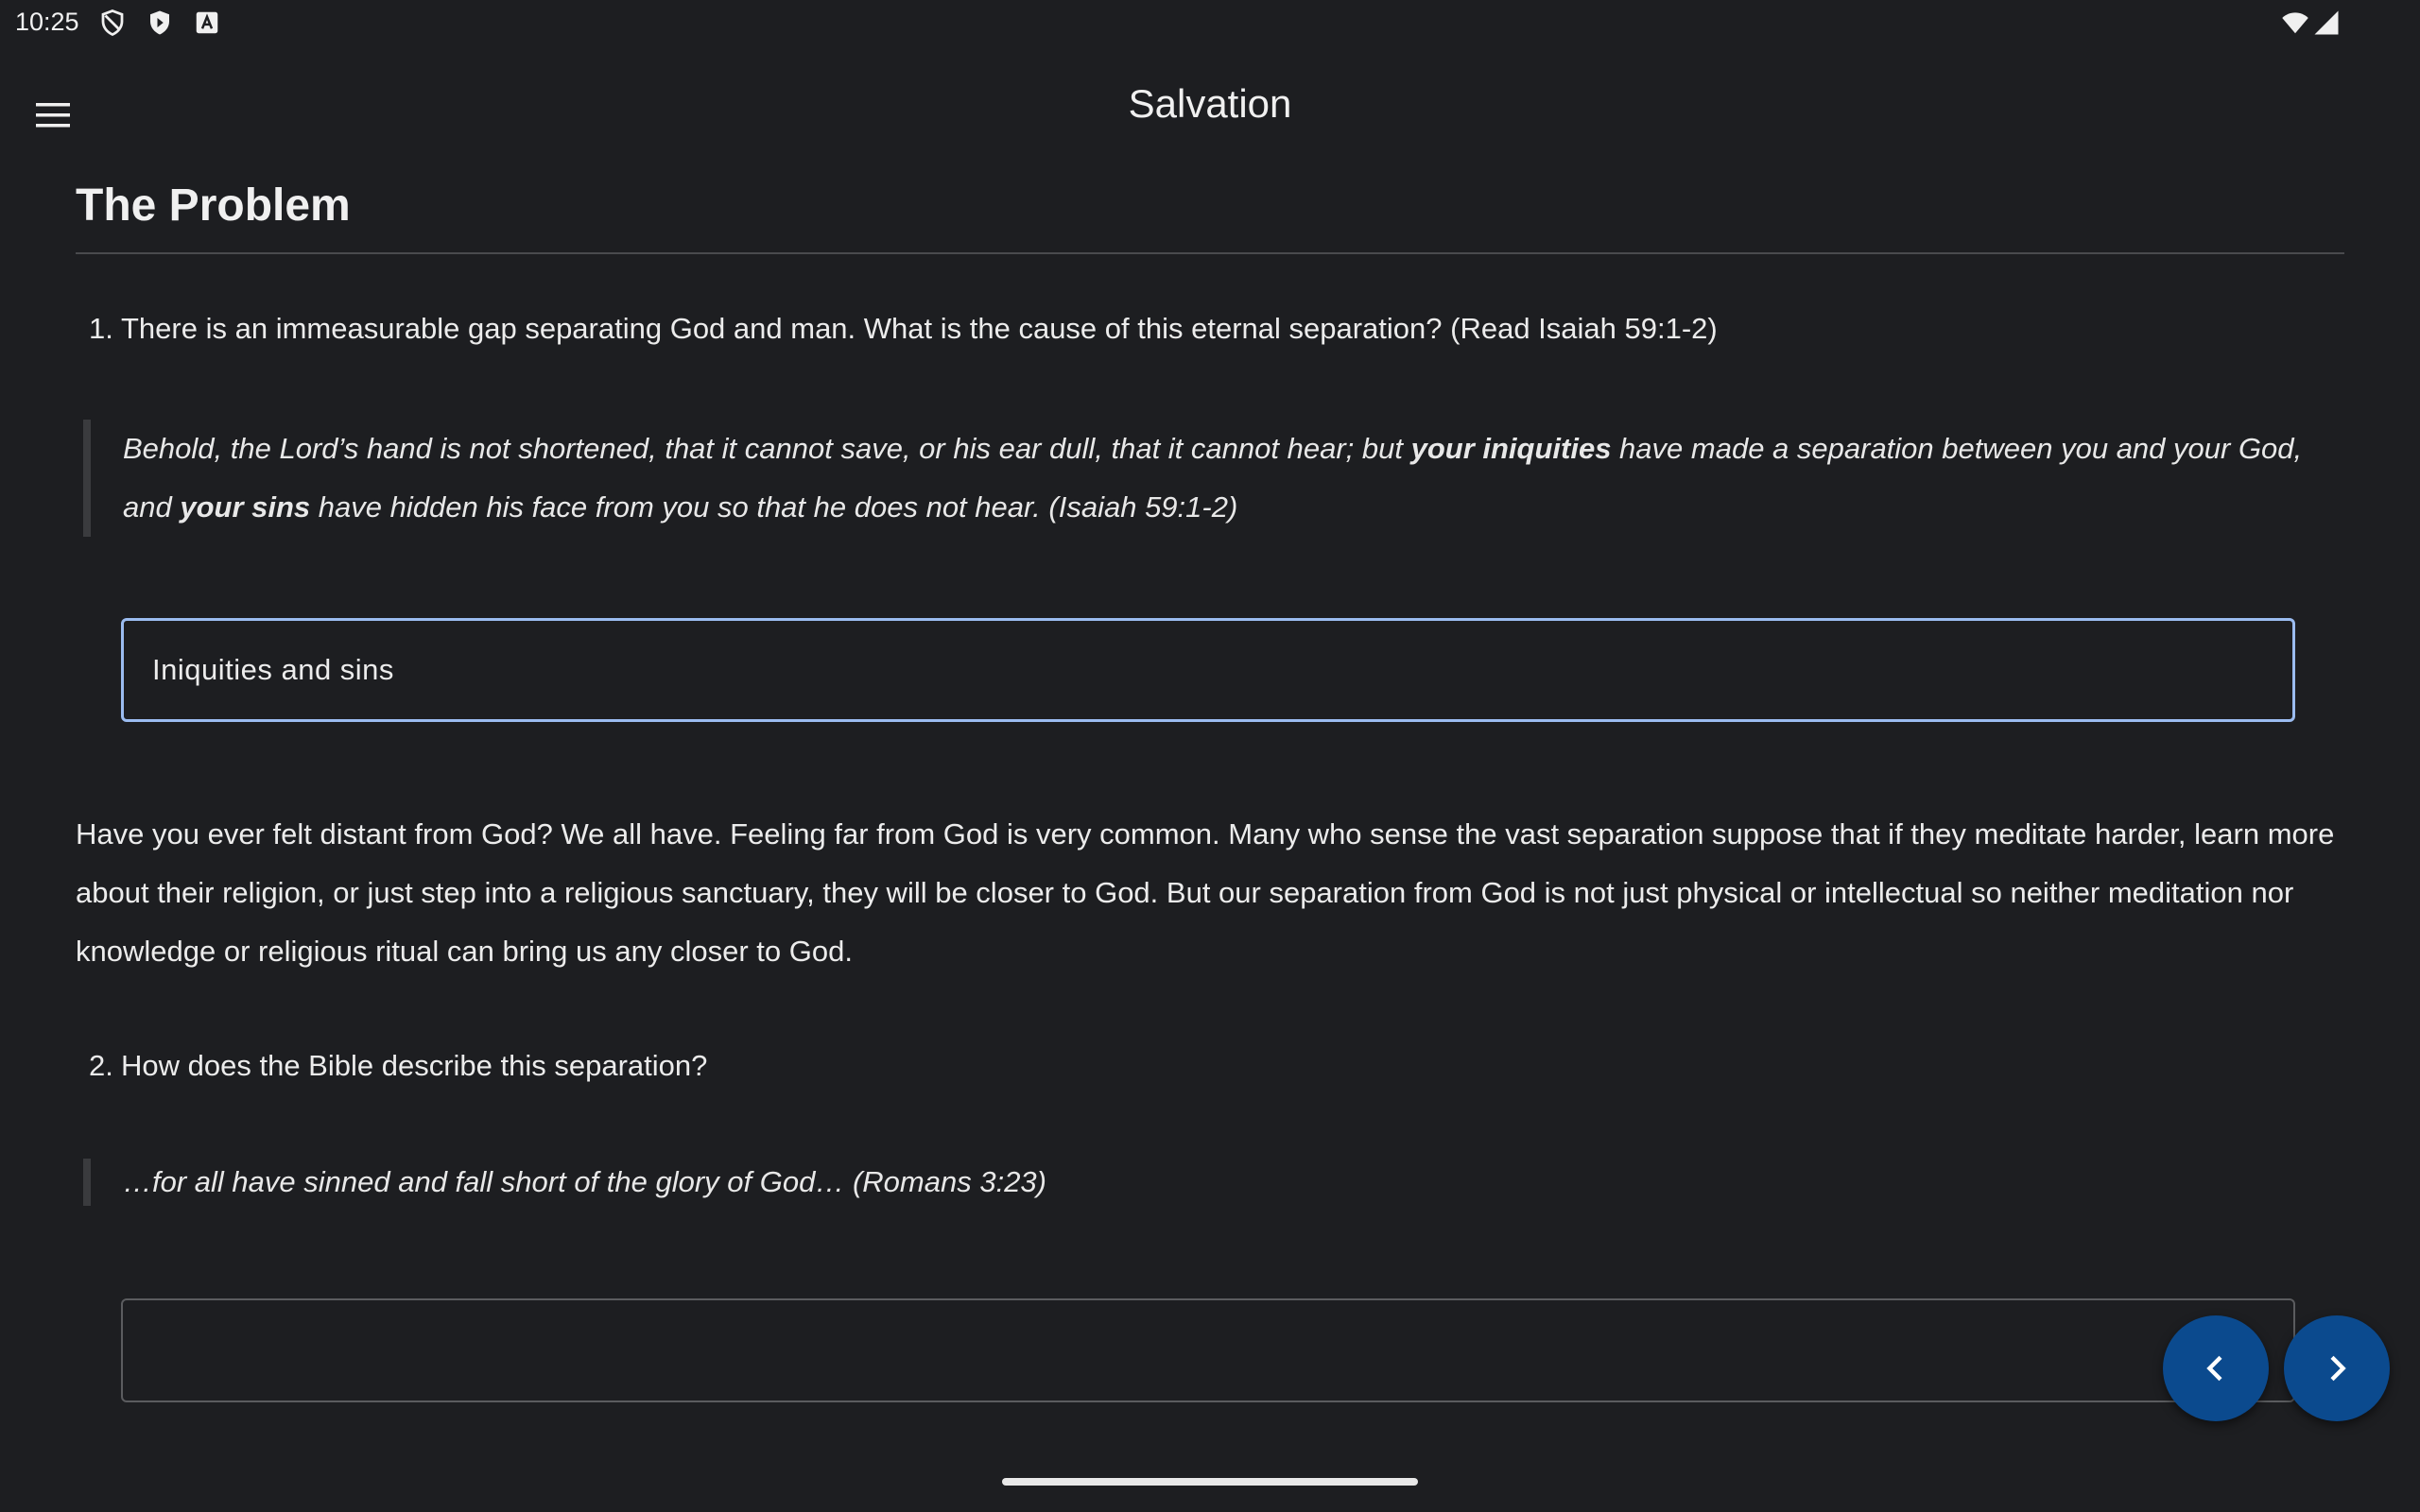 This screenshot has width=2420, height=1512. Describe the element at coordinates (112, 23) in the screenshot. I see `shield-outline-icon` at that location.